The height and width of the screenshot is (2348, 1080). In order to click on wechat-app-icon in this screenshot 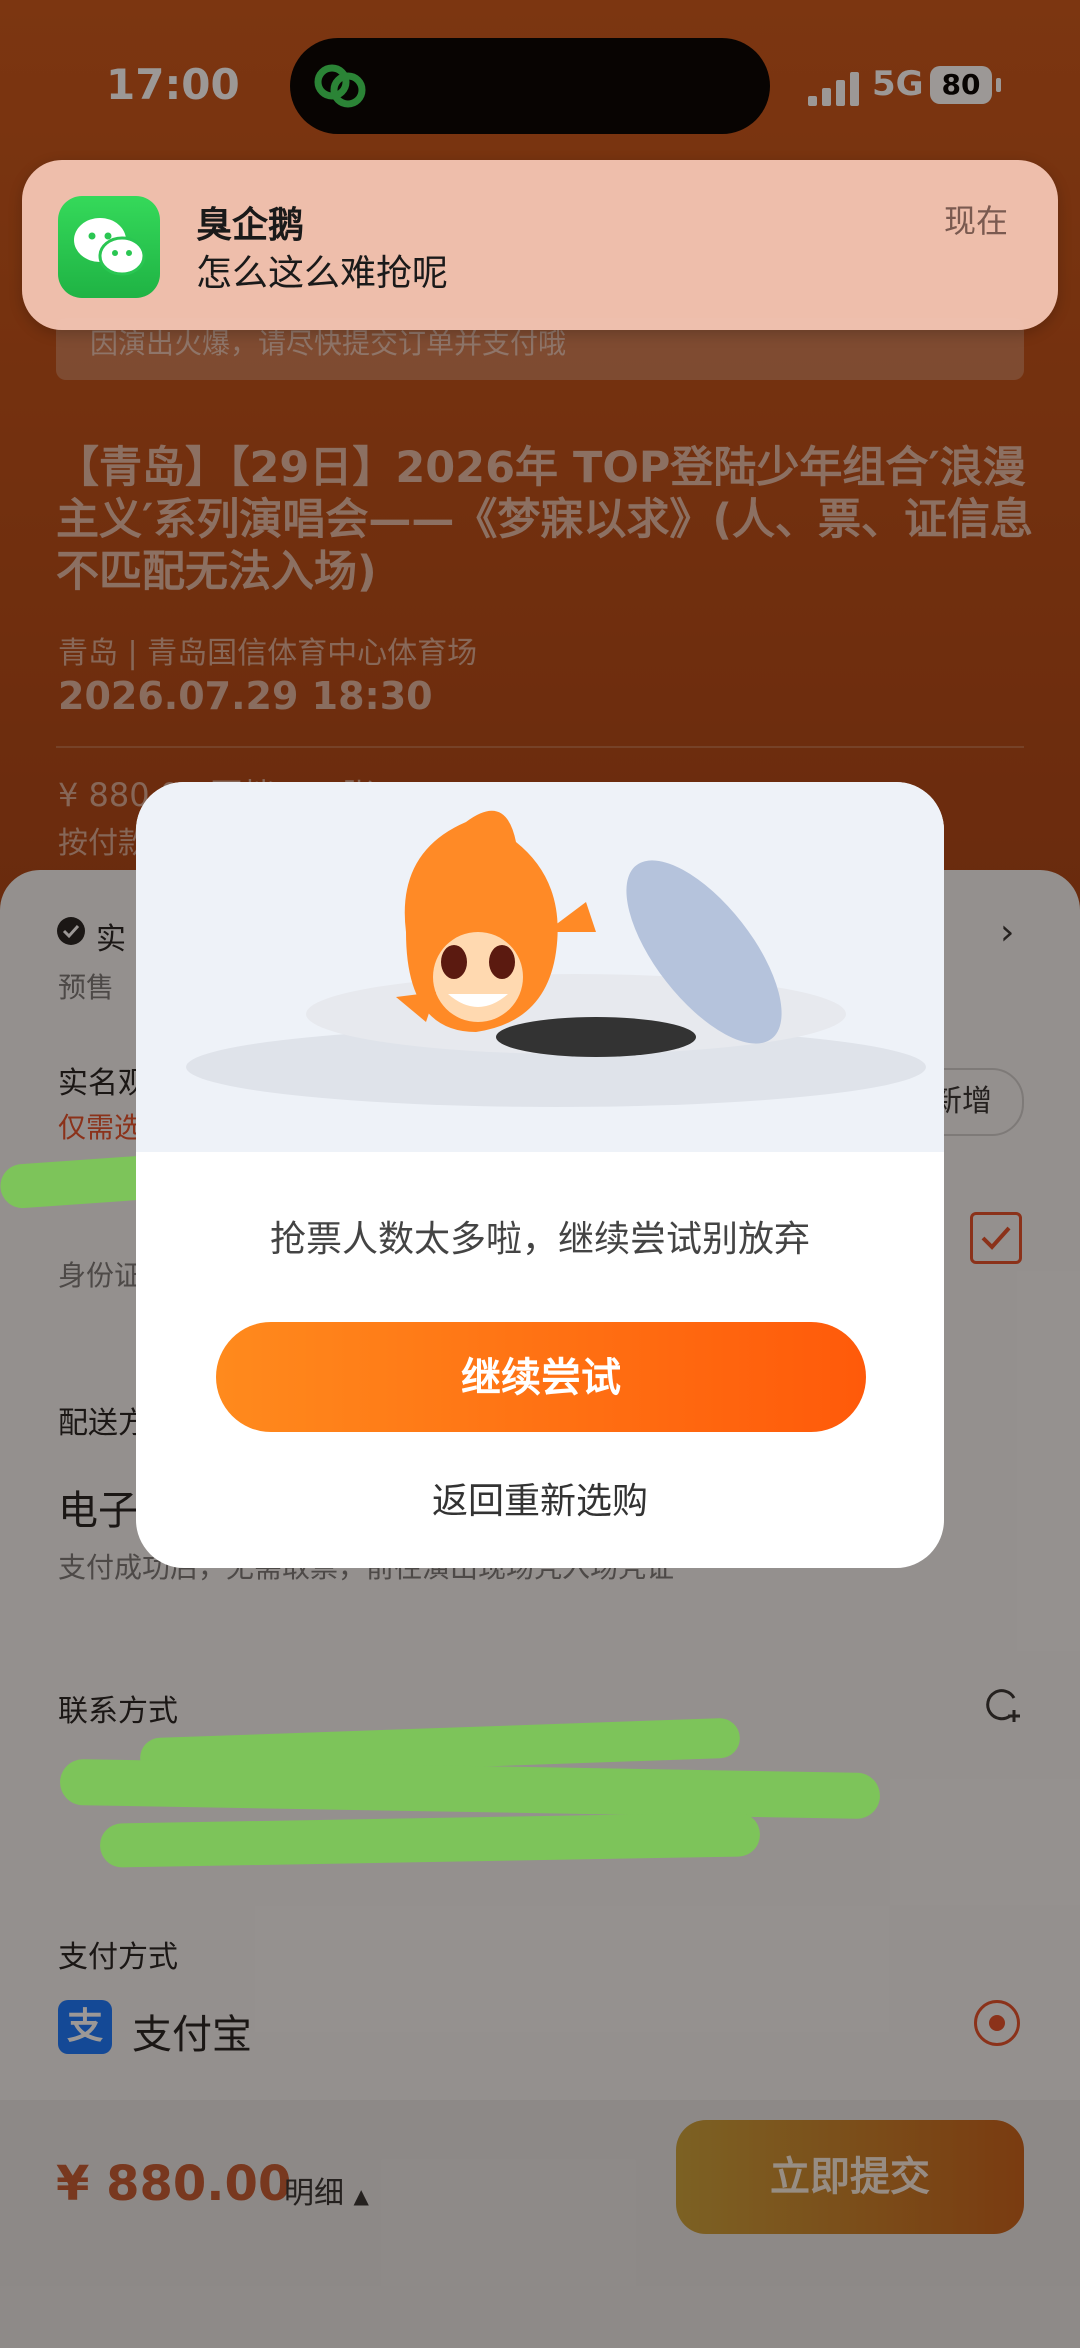, I will do `click(109, 247)`.